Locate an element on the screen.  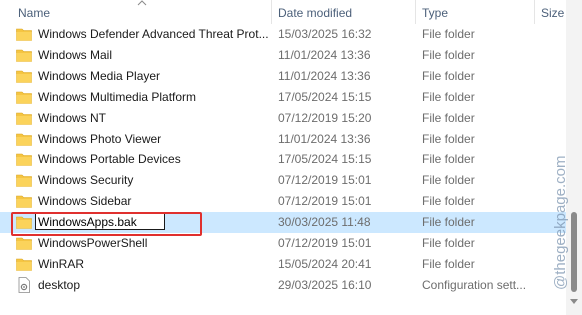
file-row: Windows Mail 11/01/2024 13:36 File folder is located at coordinates (283, 55).